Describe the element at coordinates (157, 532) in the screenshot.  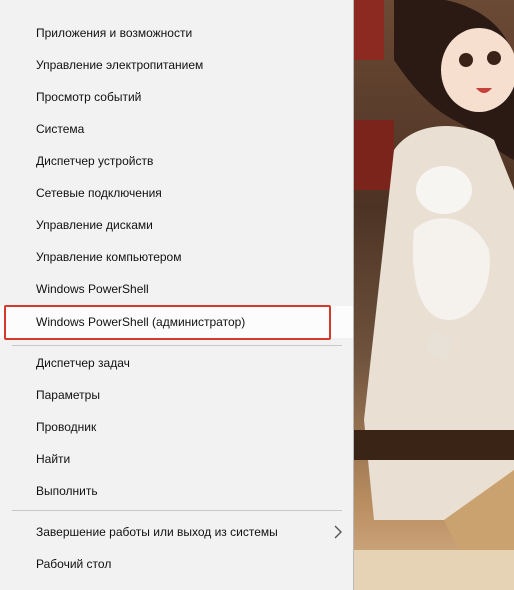
I see `menu-item-label: Завершение работы или выход из системы` at that location.